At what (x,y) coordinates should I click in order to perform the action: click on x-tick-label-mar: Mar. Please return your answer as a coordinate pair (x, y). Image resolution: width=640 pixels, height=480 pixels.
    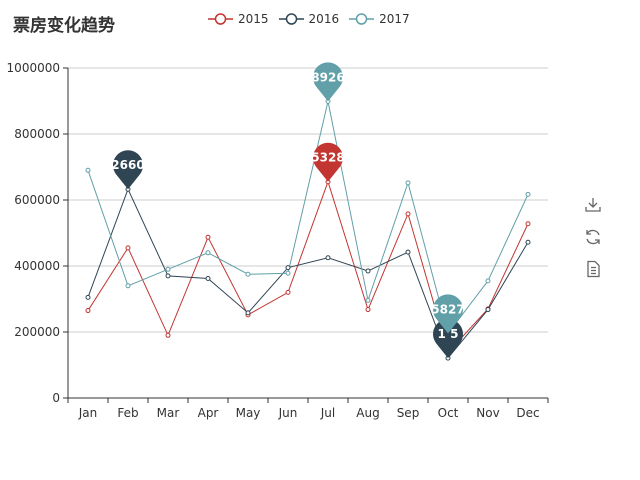
    Looking at the image, I should click on (168, 413).